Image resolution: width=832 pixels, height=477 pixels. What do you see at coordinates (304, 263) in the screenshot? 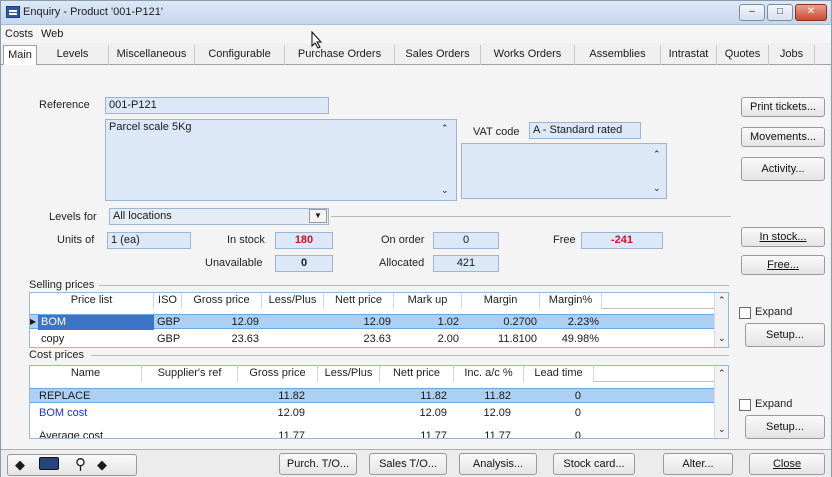
I see `unavailable-value: 0` at bounding box center [304, 263].